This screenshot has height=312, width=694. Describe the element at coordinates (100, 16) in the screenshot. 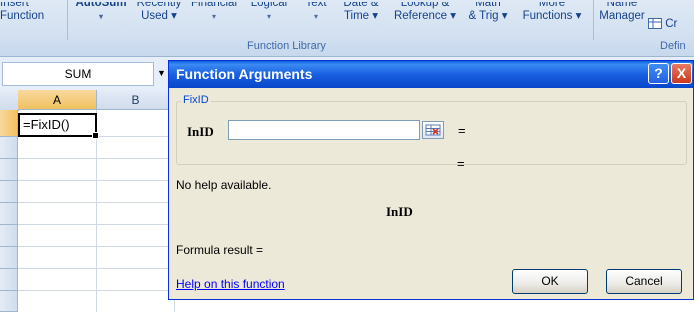

I see `autosum-dropdown-icon: ▾` at that location.